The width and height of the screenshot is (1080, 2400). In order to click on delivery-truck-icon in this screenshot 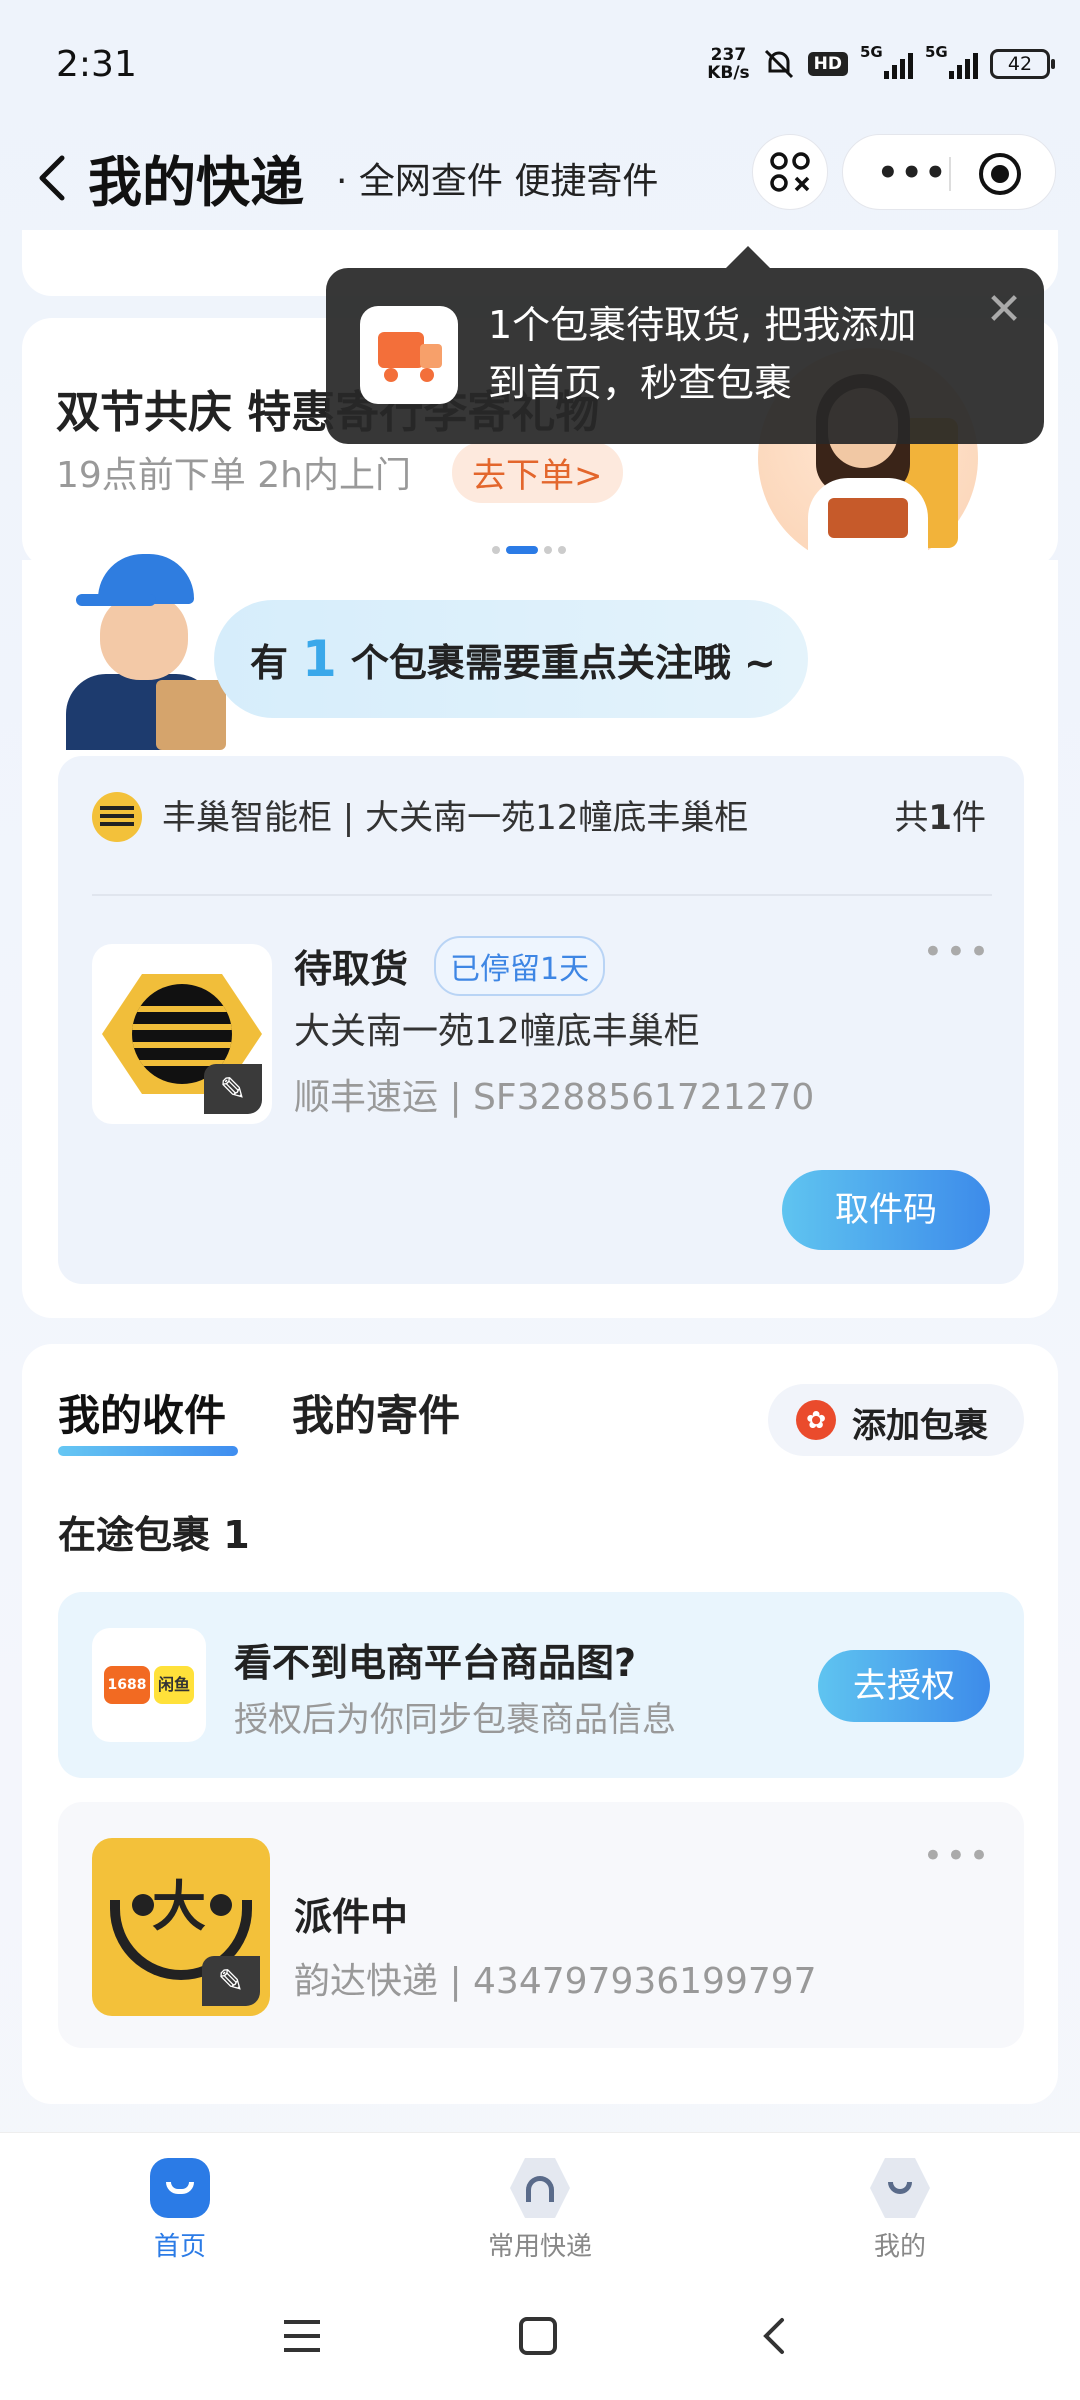, I will do `click(409, 355)`.